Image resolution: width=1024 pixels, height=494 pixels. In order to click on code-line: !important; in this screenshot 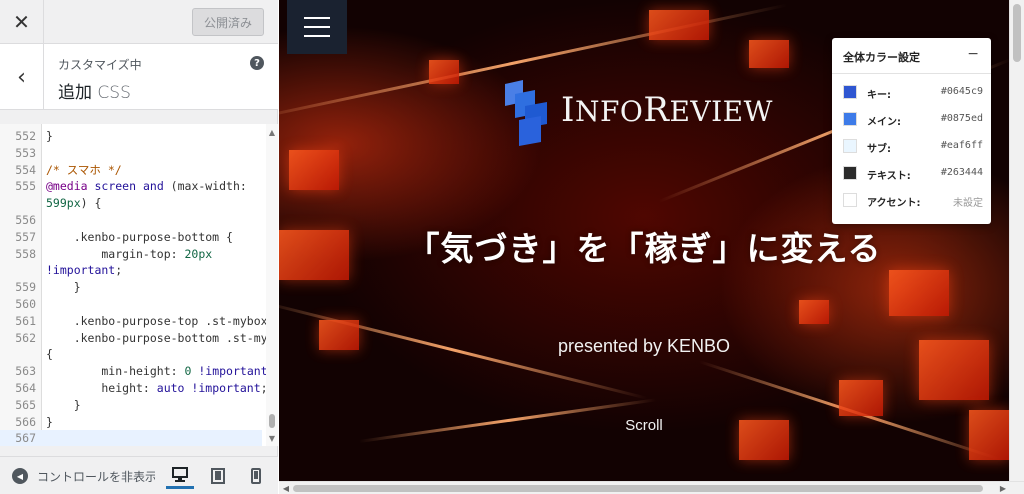, I will do `click(131, 270)`.